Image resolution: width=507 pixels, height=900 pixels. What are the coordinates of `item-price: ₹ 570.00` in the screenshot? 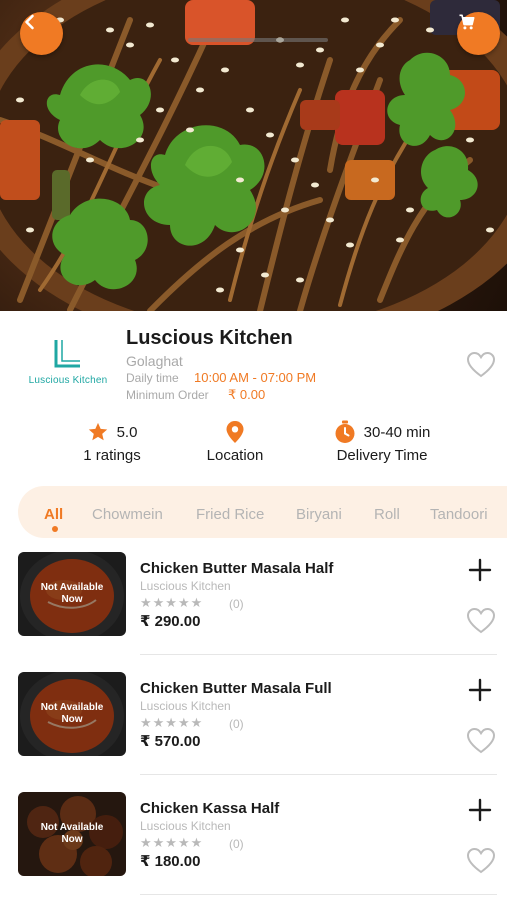 It's located at (170, 741).